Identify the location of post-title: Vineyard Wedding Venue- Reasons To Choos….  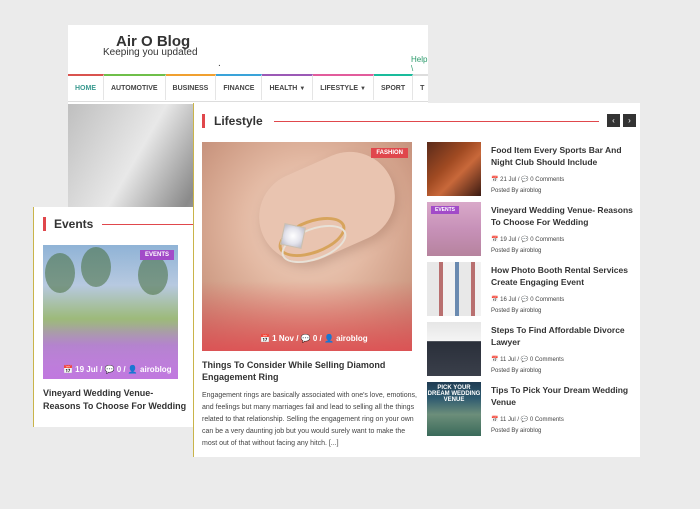
(564, 216).